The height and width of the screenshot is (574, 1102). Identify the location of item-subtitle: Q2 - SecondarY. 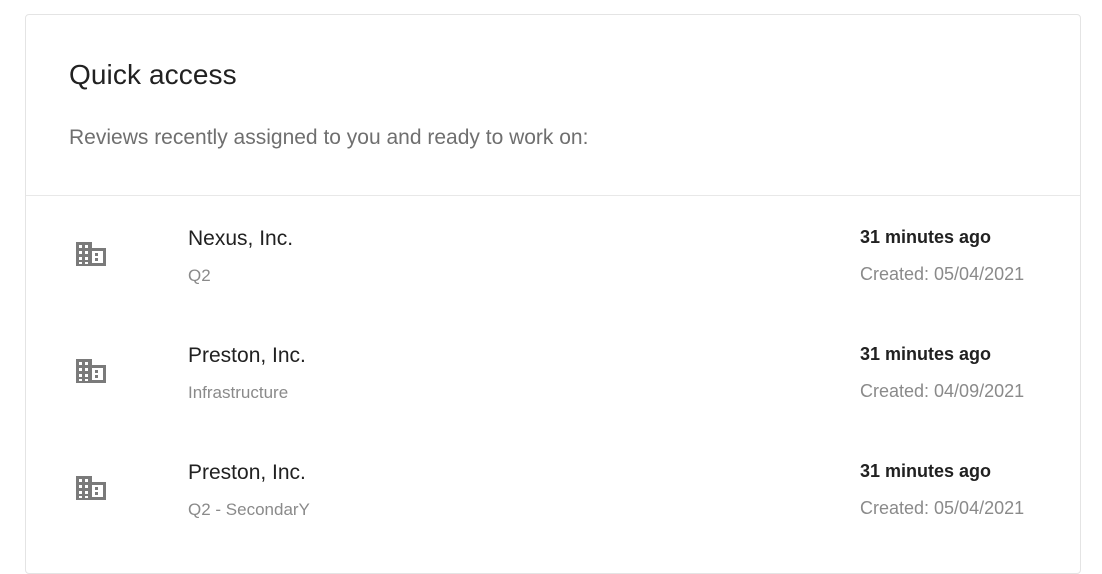
(249, 509).